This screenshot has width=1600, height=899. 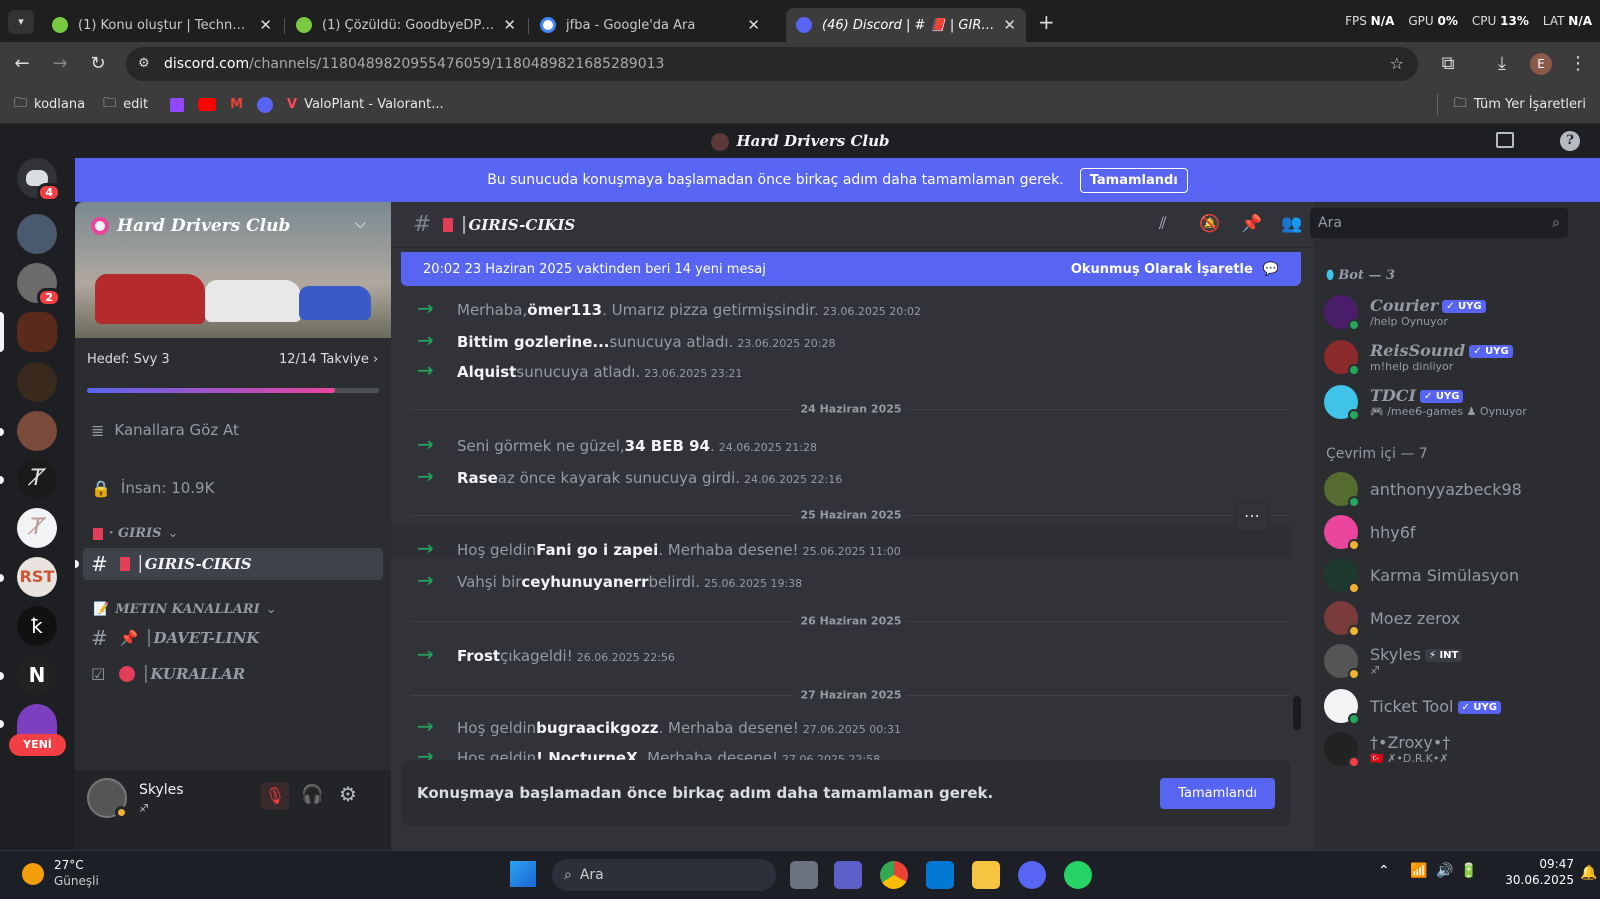 What do you see at coordinates (1418, 871) in the screenshot?
I see `wifi-icon: 📶` at bounding box center [1418, 871].